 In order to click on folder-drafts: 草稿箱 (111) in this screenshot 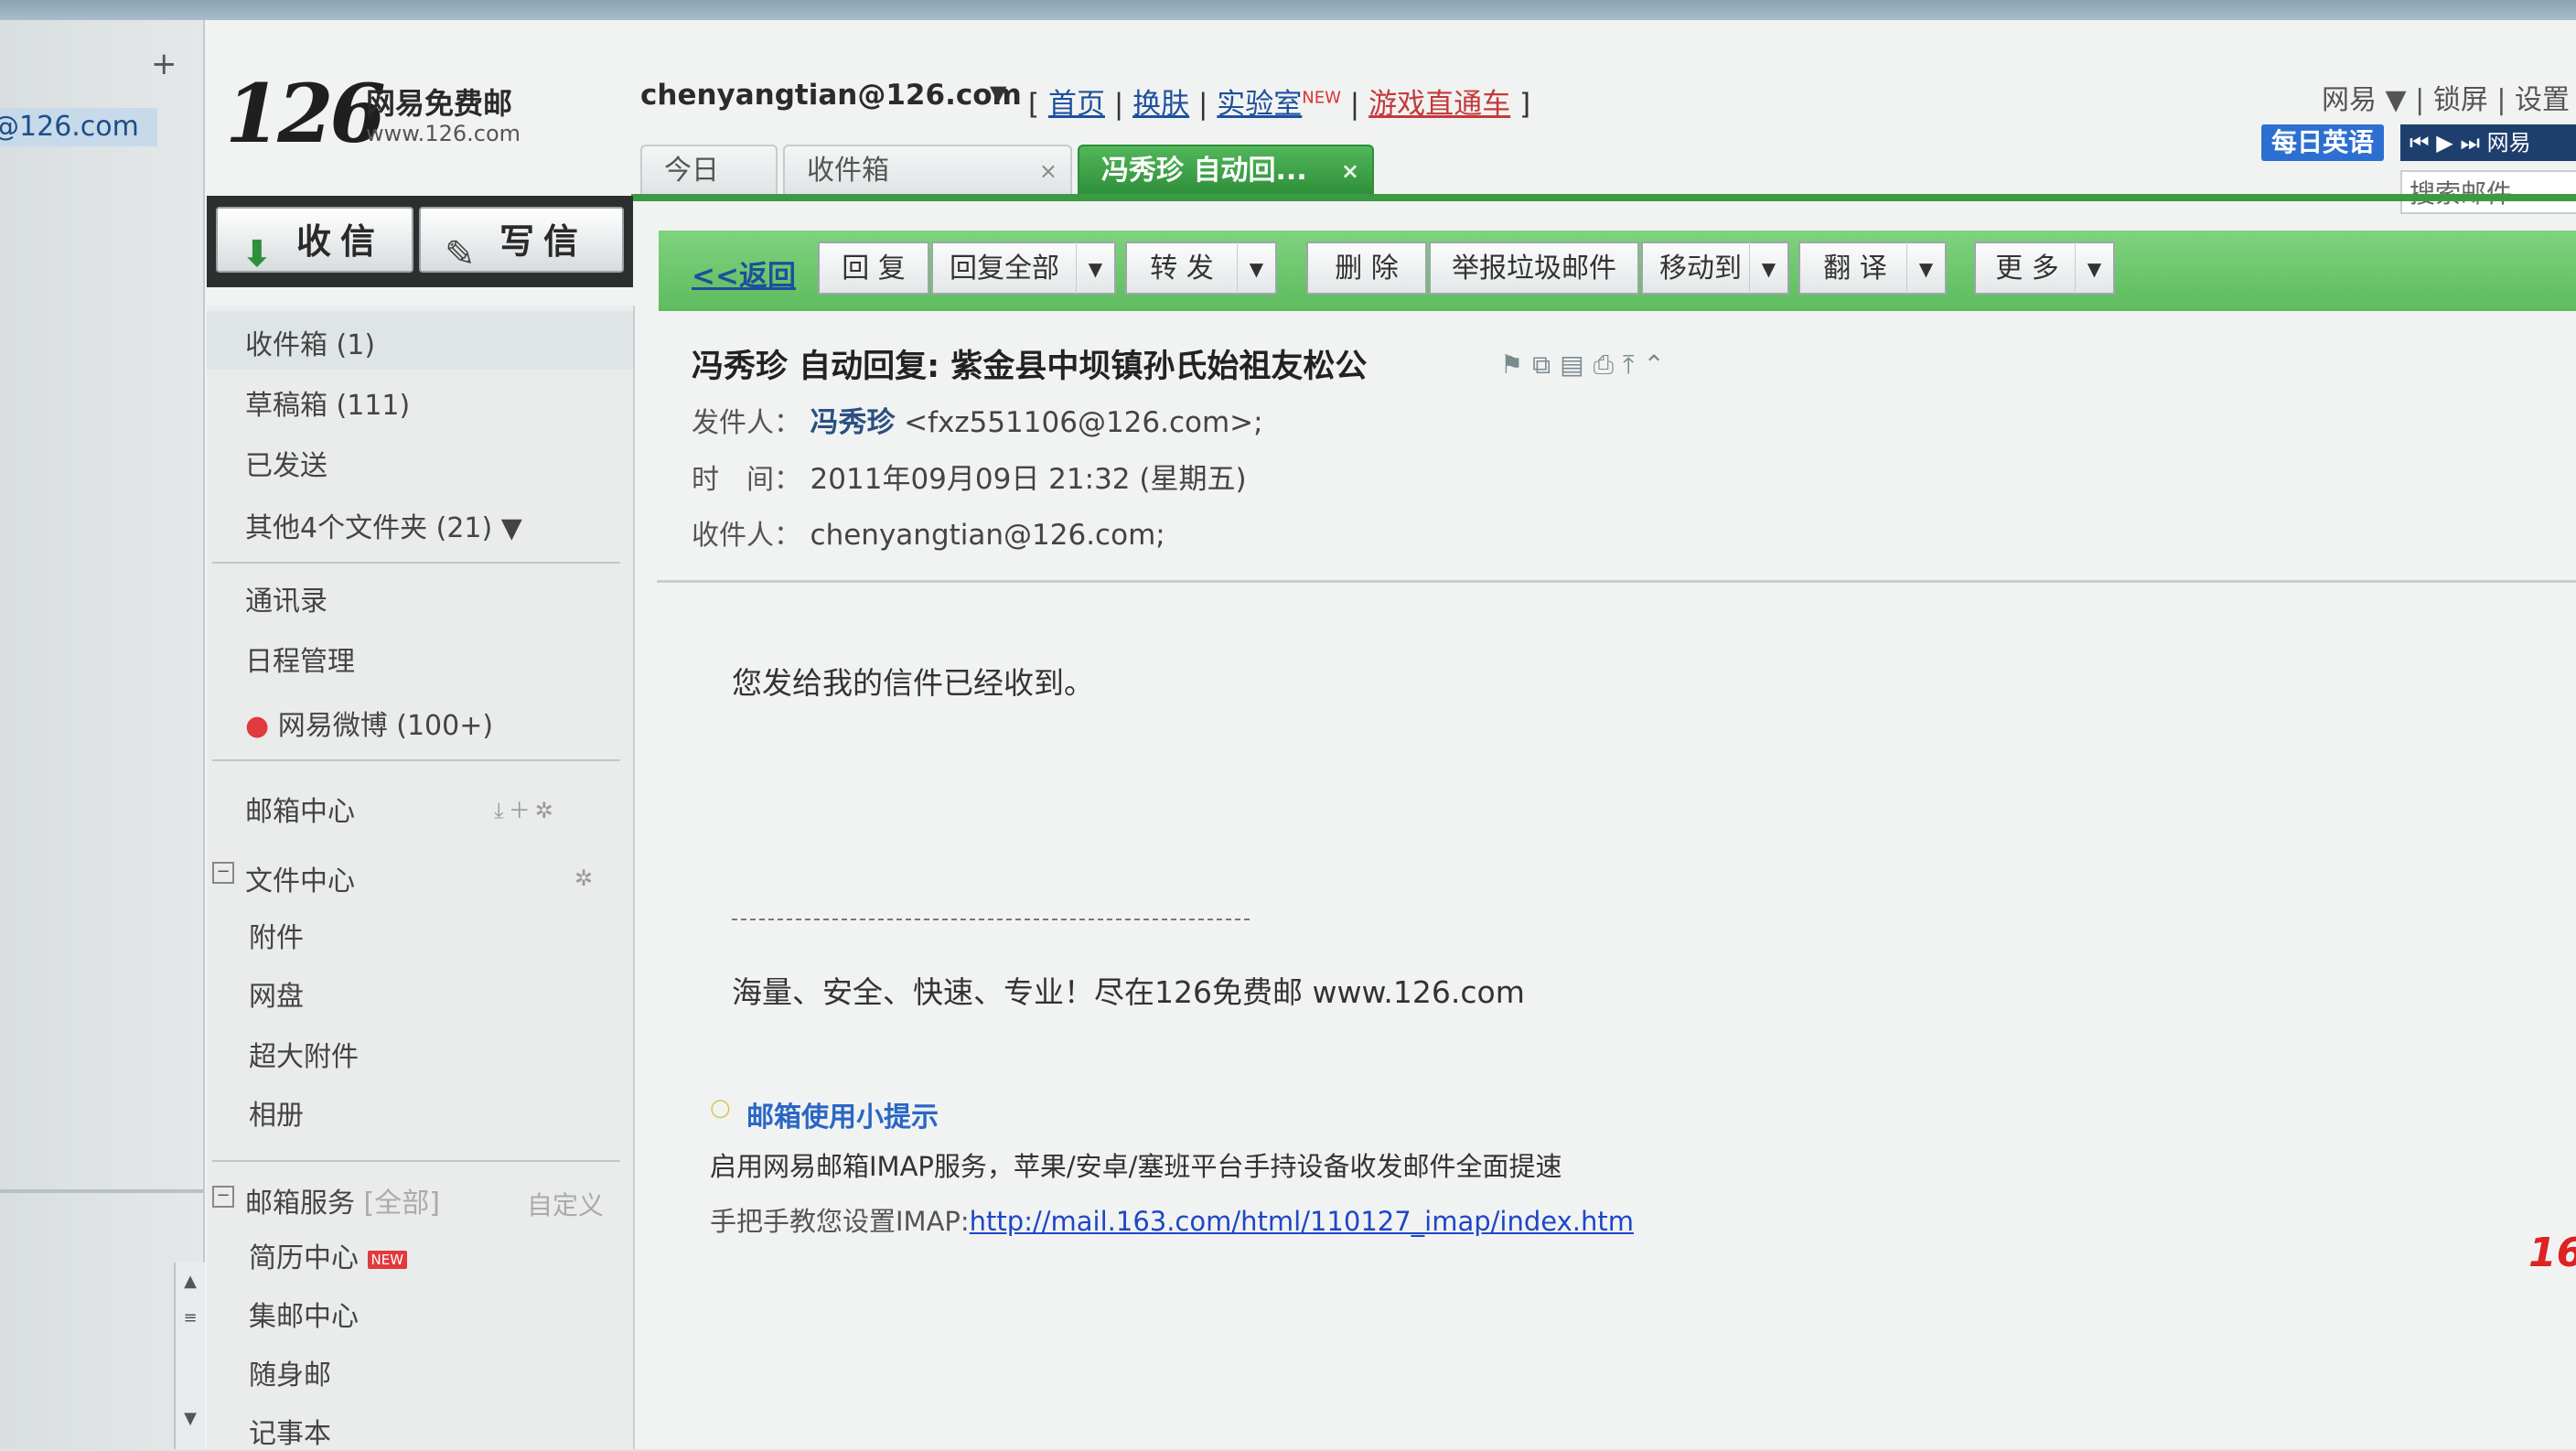, I will do `click(328, 402)`.